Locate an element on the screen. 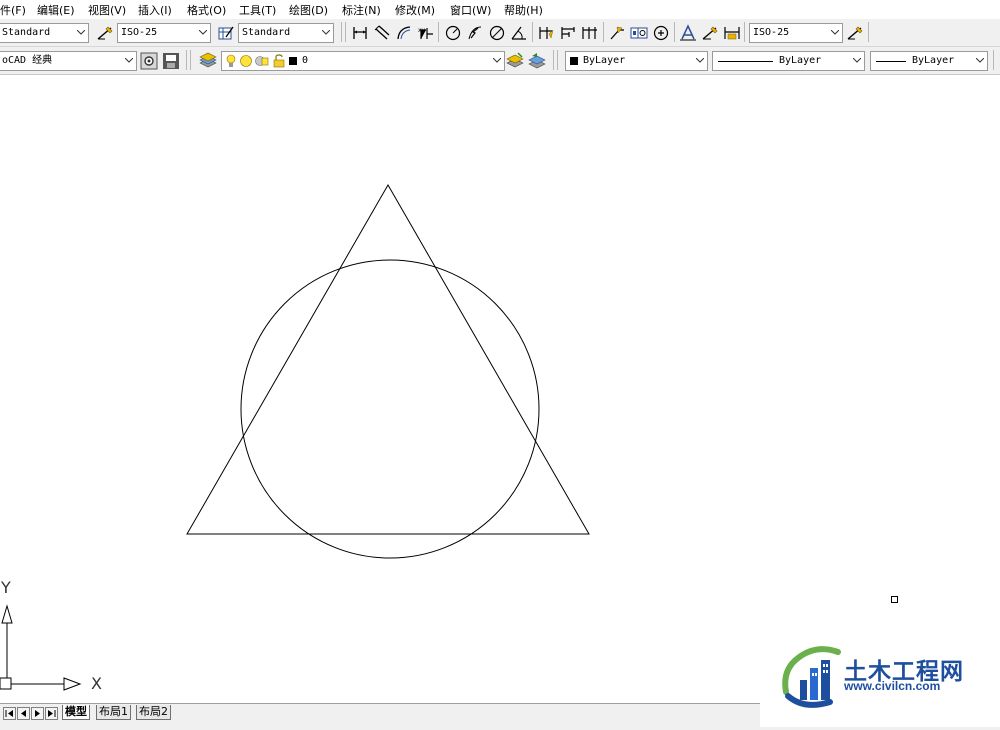 The width and height of the screenshot is (1000, 730). lock-icon is located at coordinates (280, 62).